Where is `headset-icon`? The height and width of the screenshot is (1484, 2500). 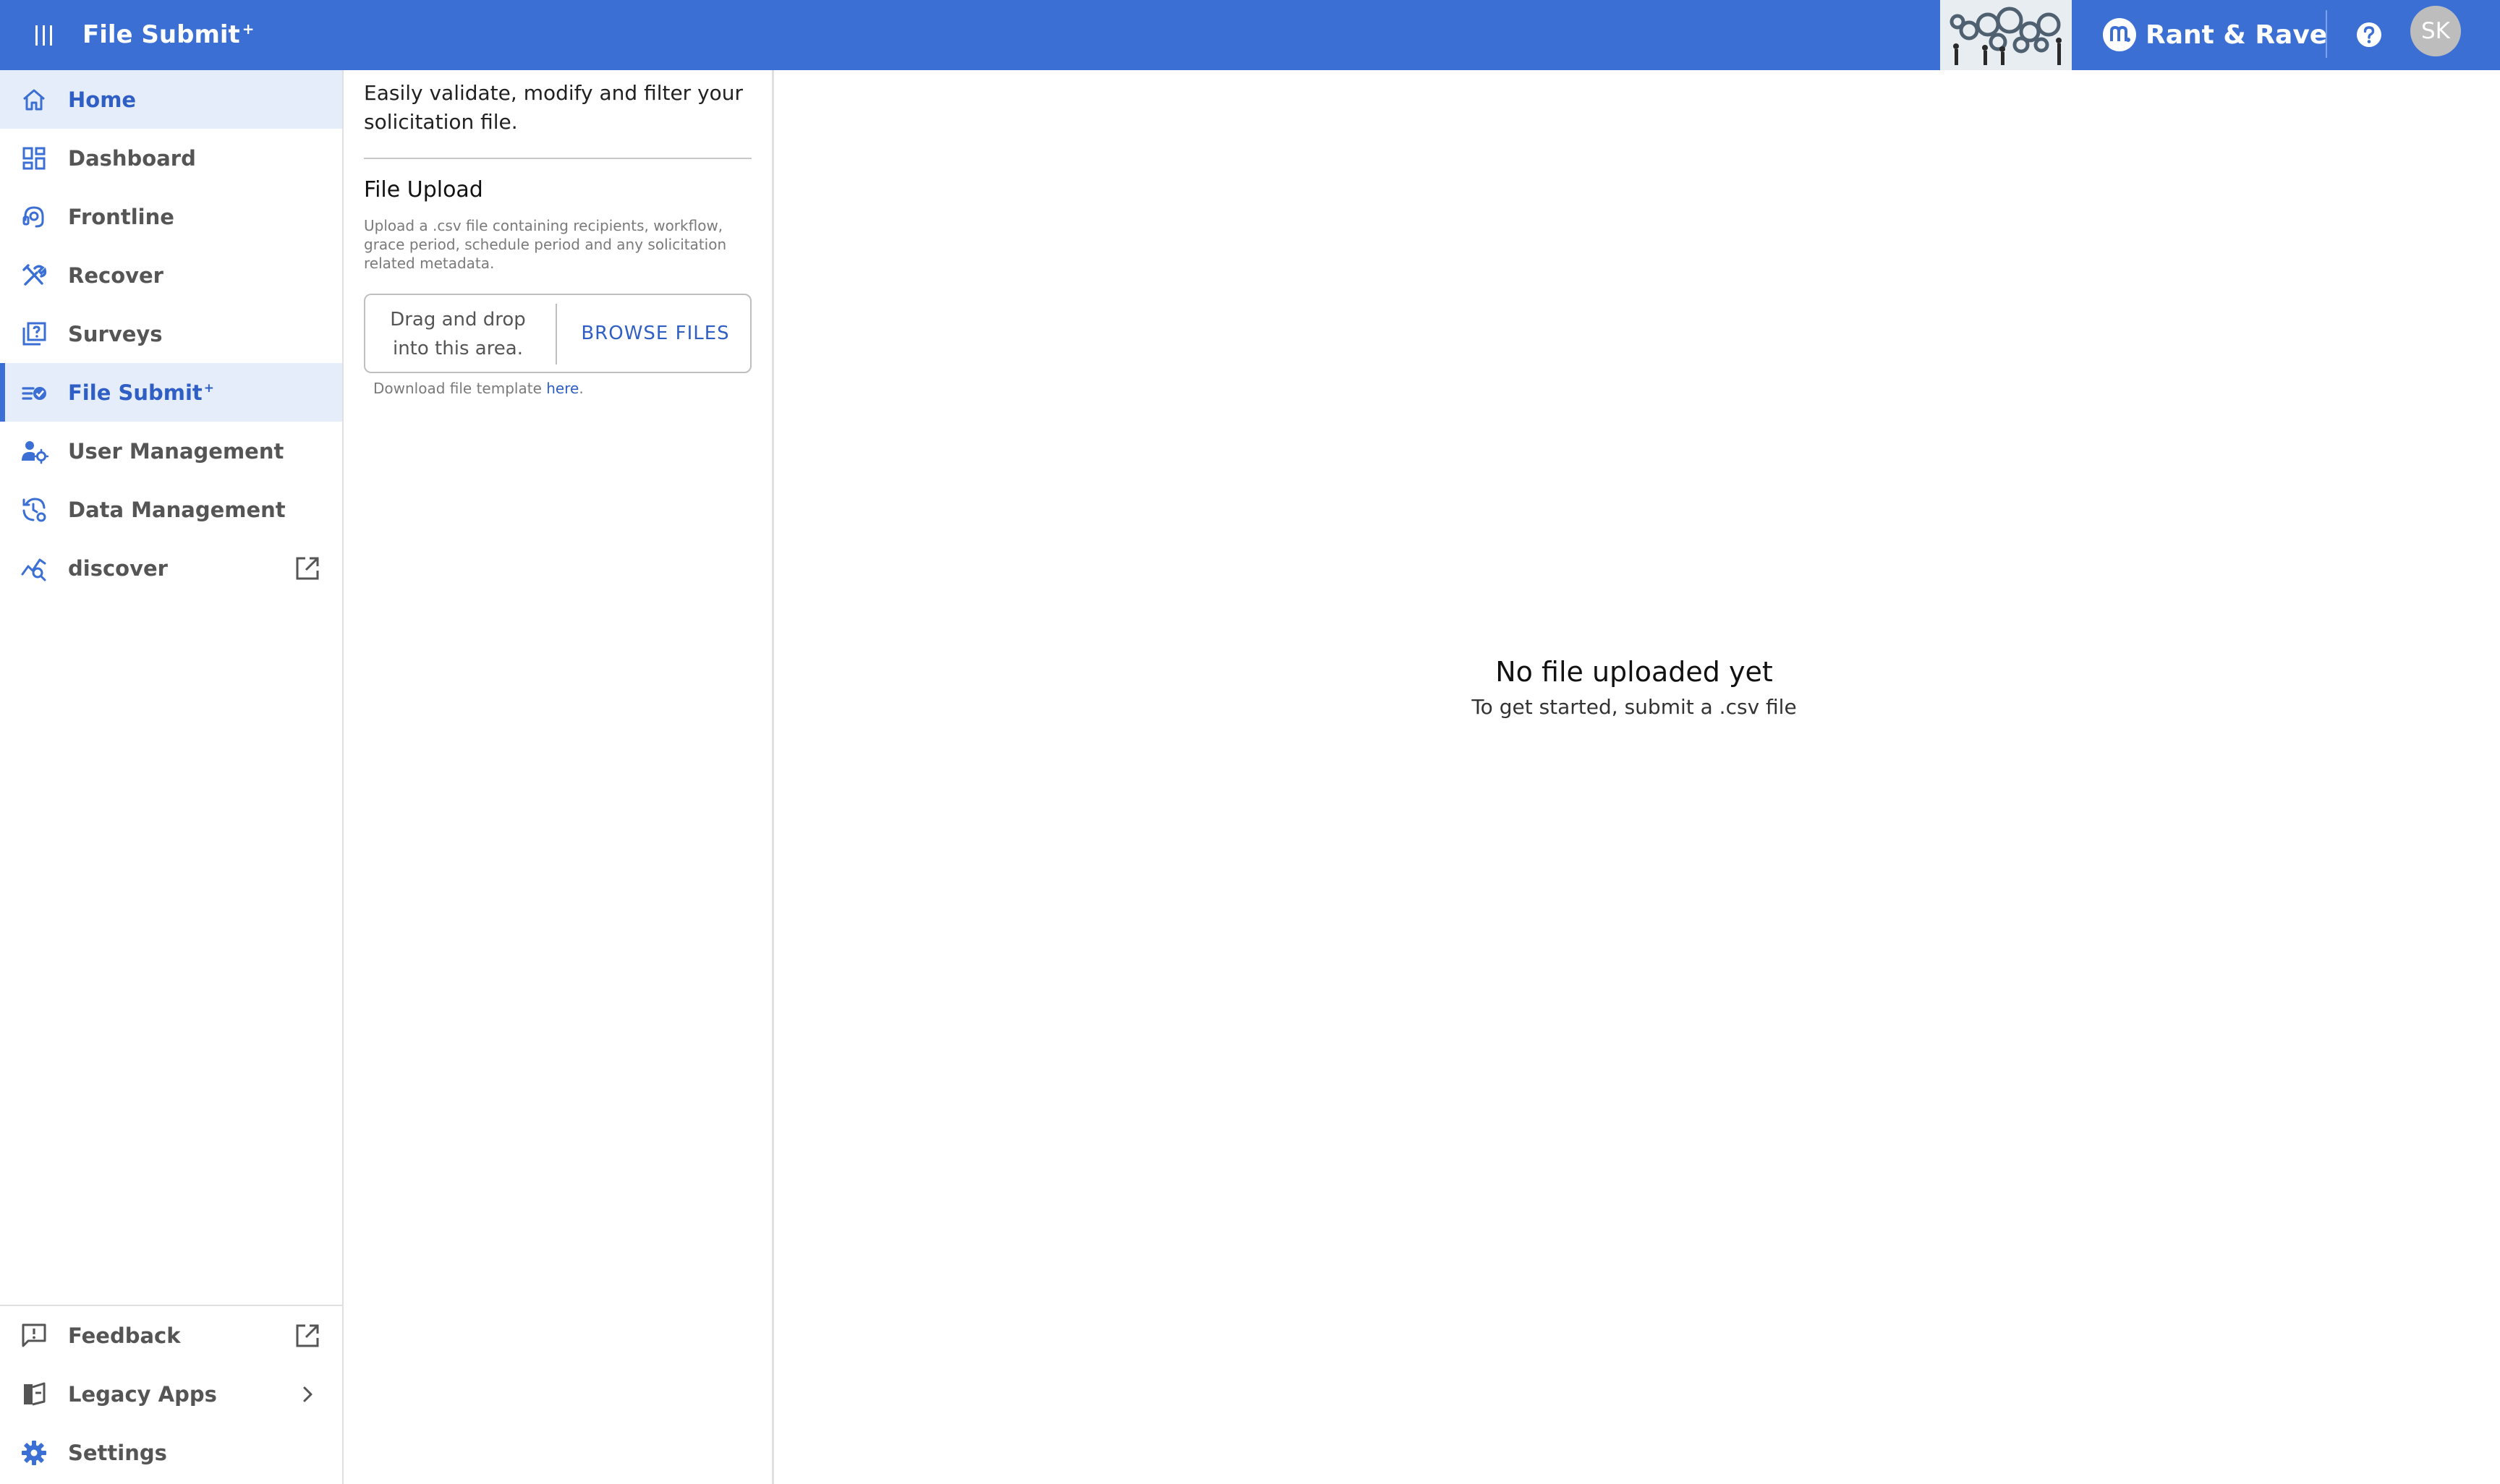 headset-icon is located at coordinates (33, 217).